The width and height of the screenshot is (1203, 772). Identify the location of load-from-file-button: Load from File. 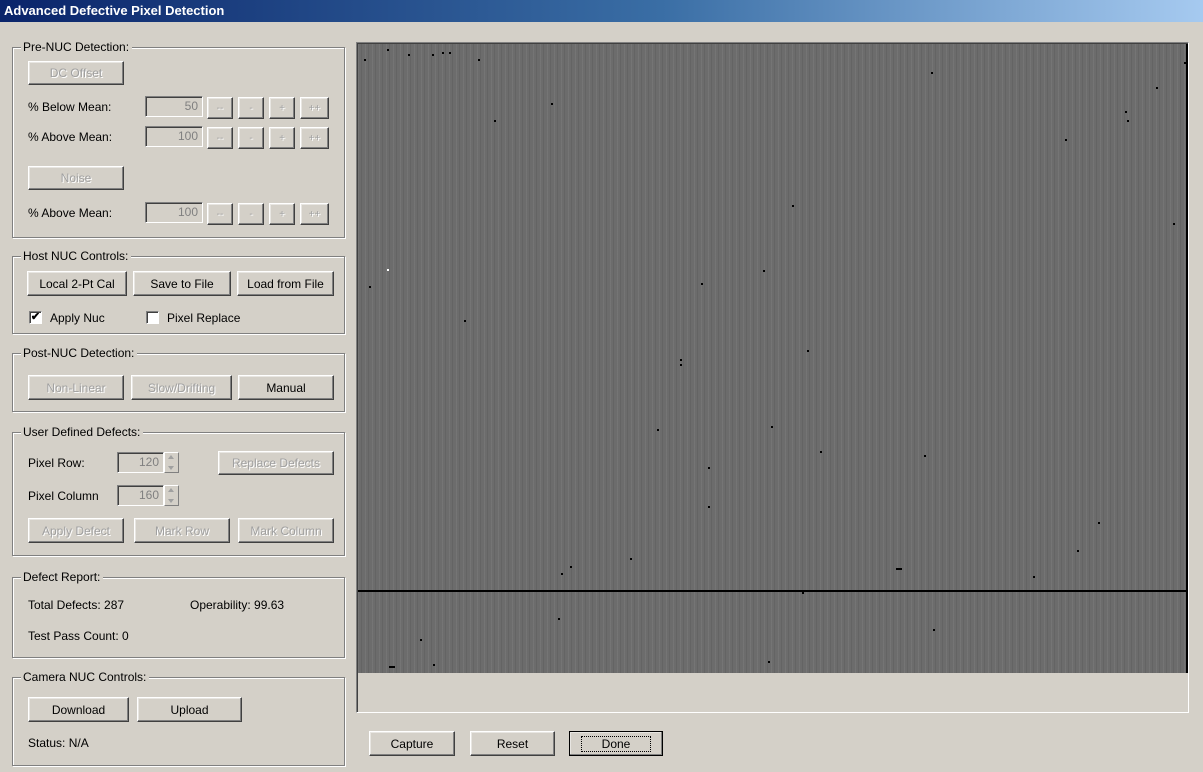
(285, 283).